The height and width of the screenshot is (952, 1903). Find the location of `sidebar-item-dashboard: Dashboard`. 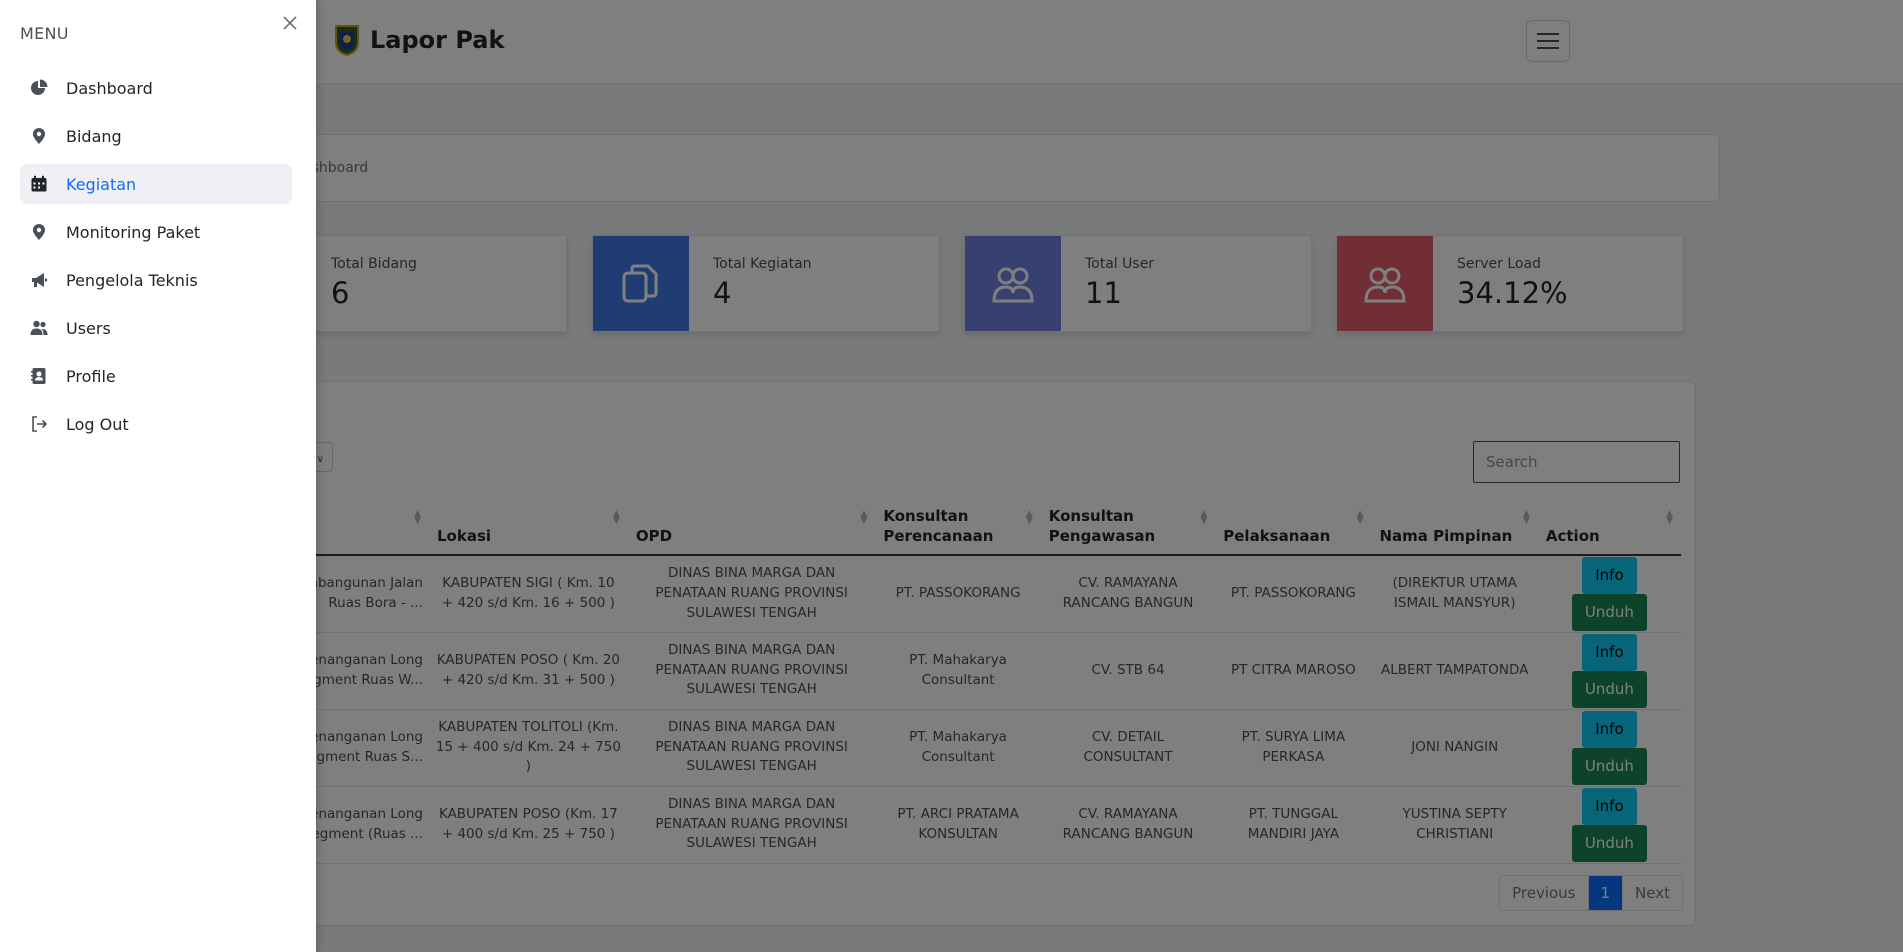

sidebar-item-dashboard: Dashboard is located at coordinates (156, 88).